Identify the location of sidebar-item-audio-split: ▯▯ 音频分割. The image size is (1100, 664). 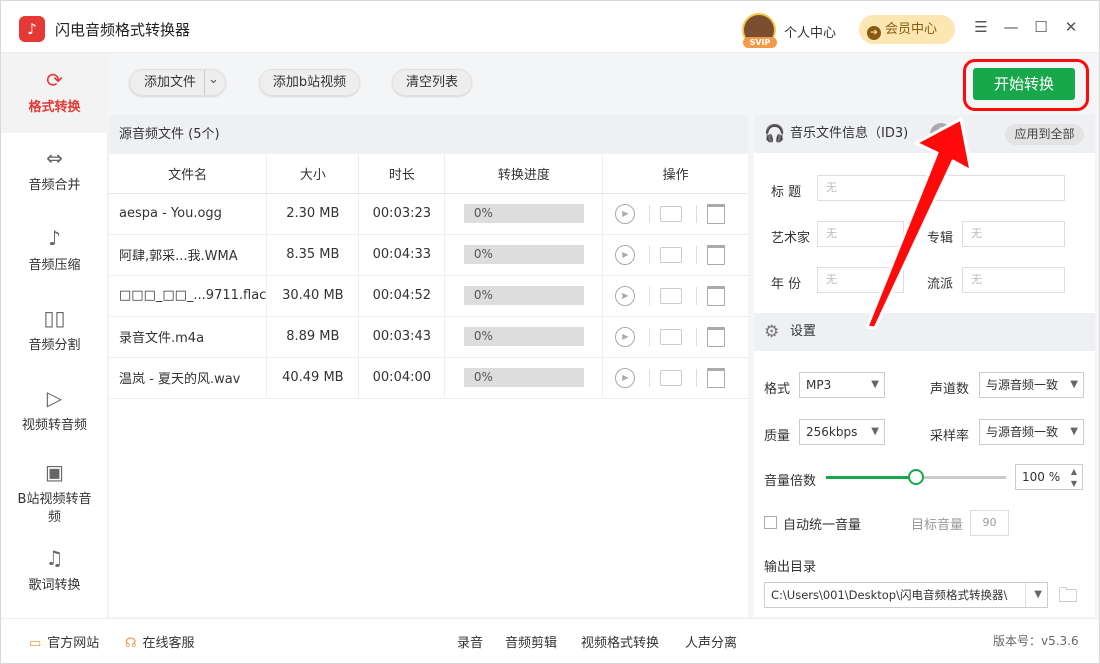
(54, 336).